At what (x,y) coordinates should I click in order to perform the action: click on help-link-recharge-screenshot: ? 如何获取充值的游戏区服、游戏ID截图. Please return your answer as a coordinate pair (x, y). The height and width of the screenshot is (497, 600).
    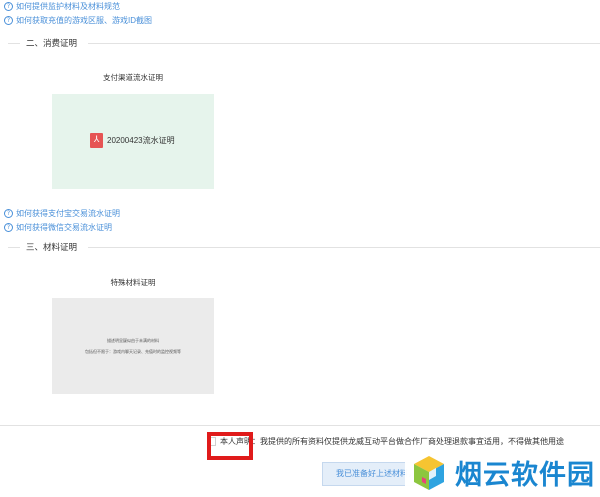
    Looking at the image, I should click on (78, 20).